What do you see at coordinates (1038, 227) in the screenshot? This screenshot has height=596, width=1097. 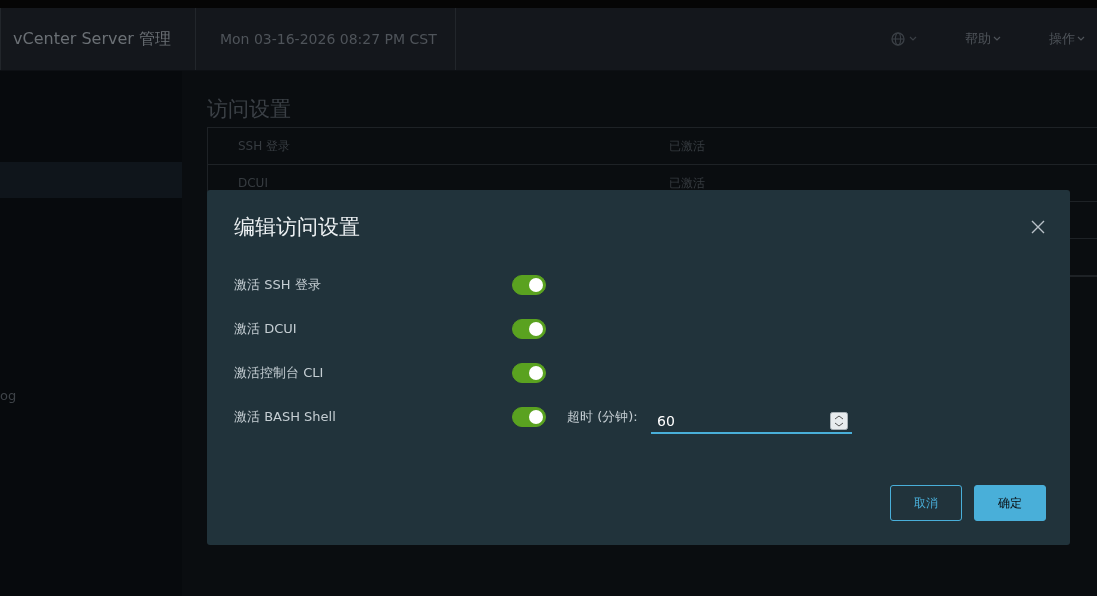 I see `close-icon` at bounding box center [1038, 227].